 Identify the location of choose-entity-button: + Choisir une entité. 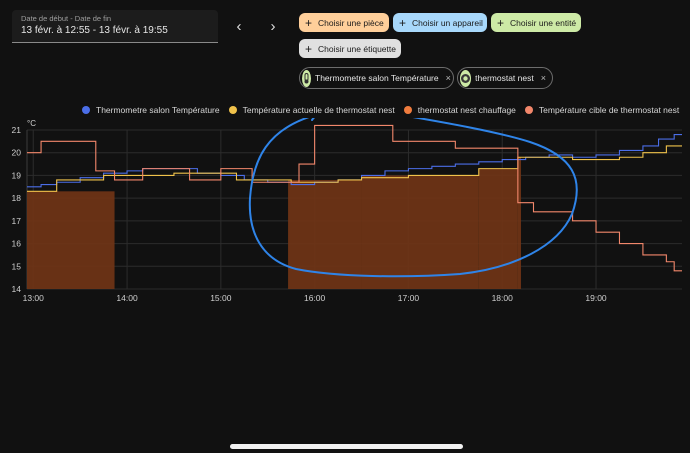
(536, 22).